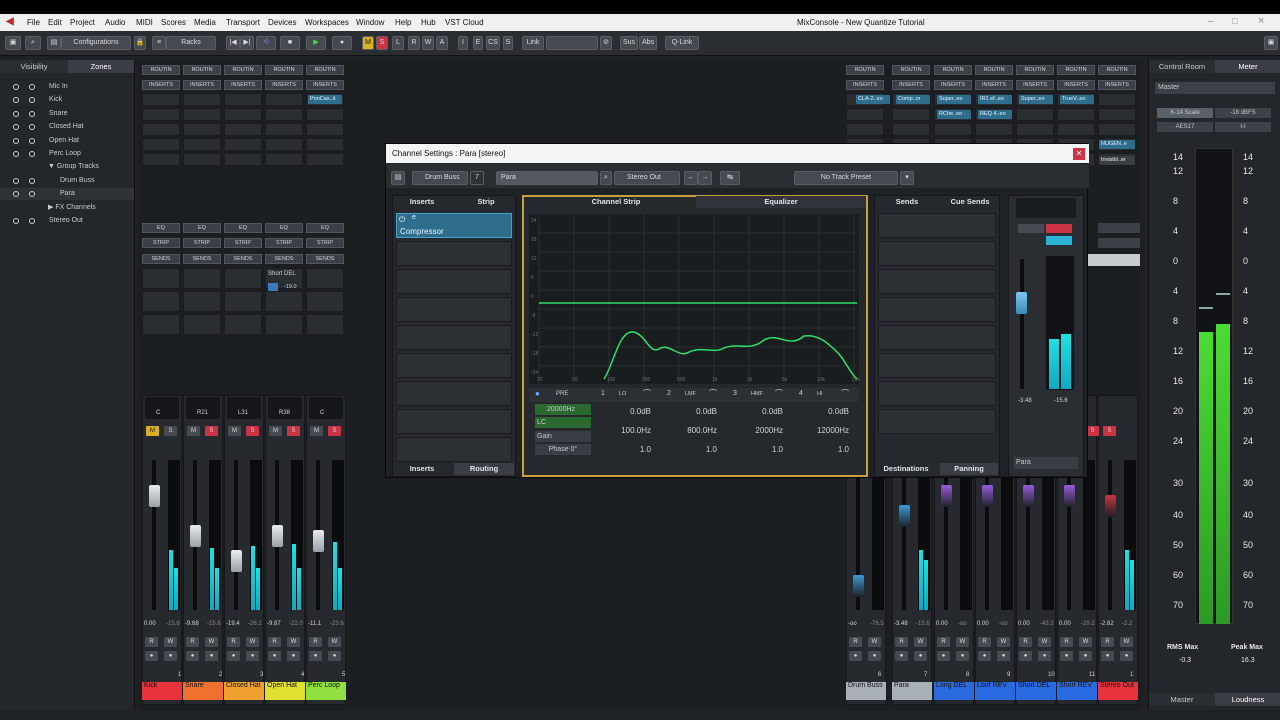  I want to click on menu-workspaces: Workspaces, so click(327, 22).